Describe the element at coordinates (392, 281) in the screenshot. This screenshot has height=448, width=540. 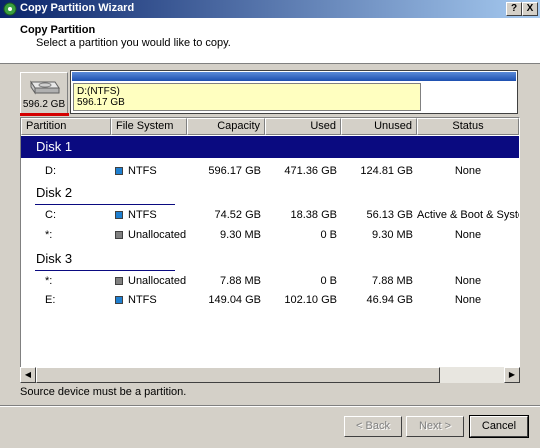
I see `unused-cell: 7.88 MB` at that location.